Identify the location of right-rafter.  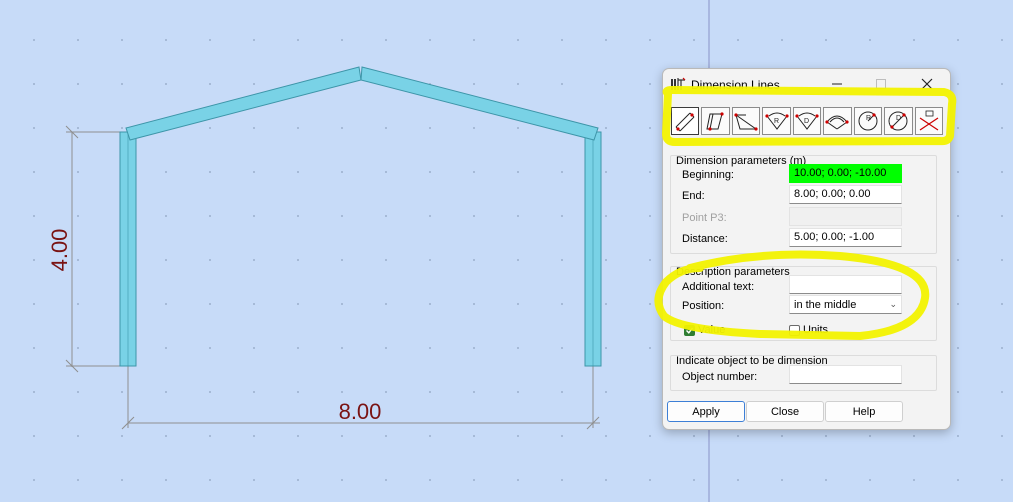
(479, 103).